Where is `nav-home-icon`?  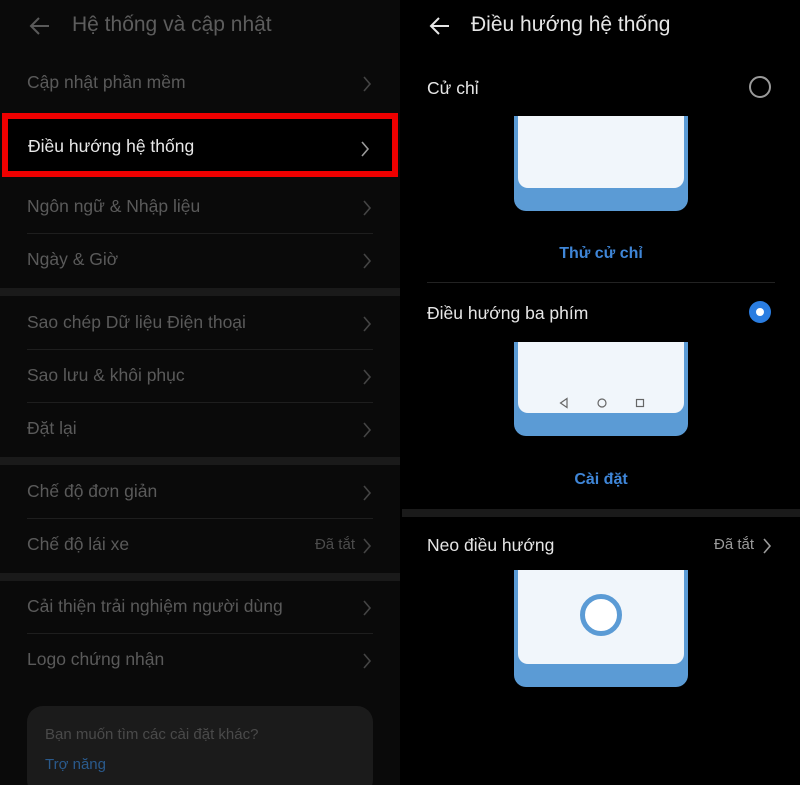
nav-home-icon is located at coordinates (602, 403).